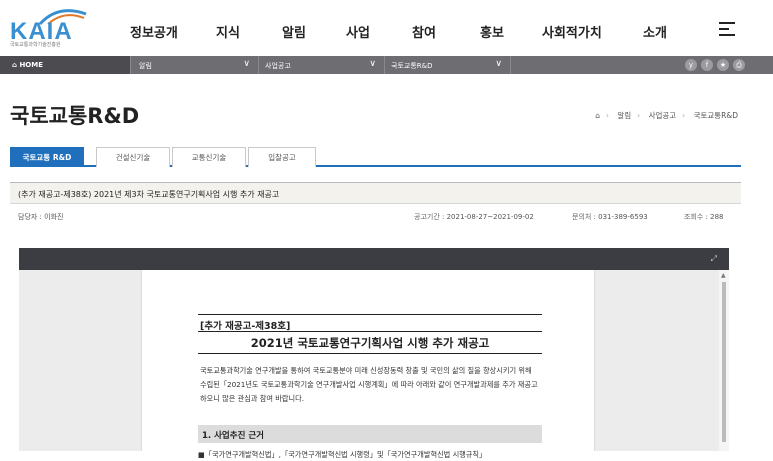 This screenshot has width=773, height=461. I want to click on hamburger-menu-icon, so click(727, 29).